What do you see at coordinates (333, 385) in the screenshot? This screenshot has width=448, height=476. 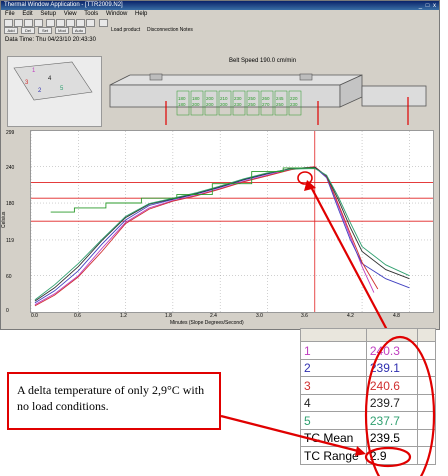 I see `tc-label: 3` at bounding box center [333, 385].